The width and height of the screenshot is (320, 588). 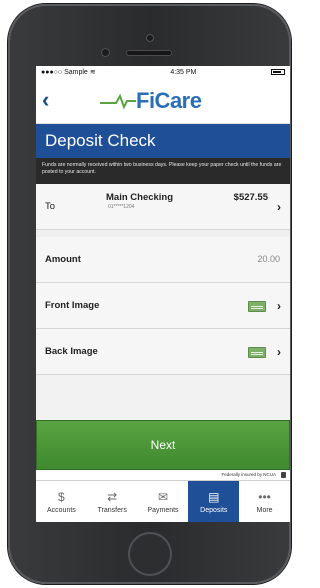 What do you see at coordinates (150, 554) in the screenshot?
I see `home-button` at bounding box center [150, 554].